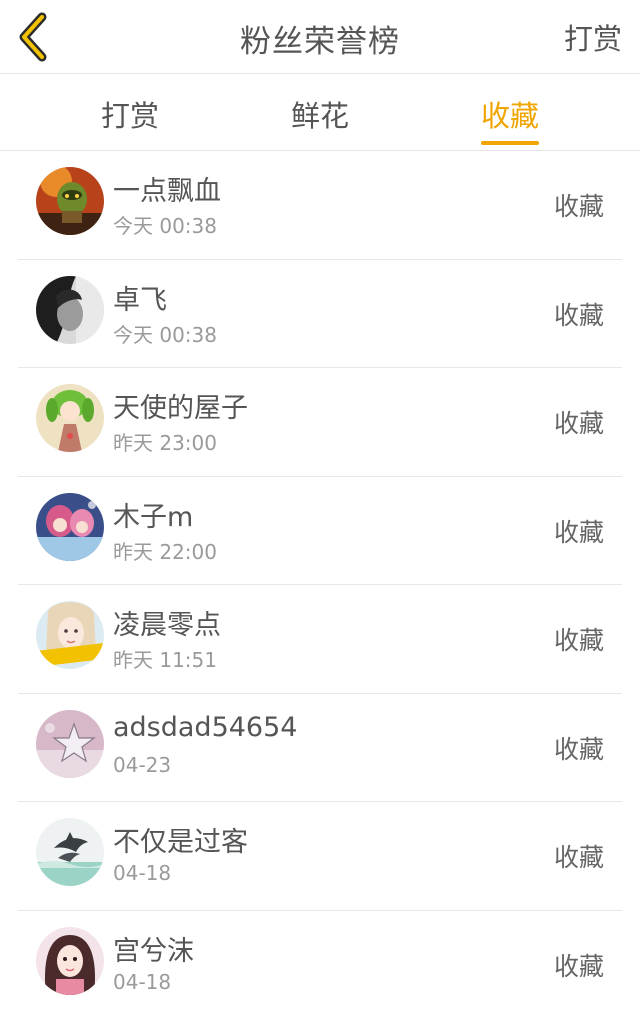  Describe the element at coordinates (129, 116) in the screenshot. I see `tab-label: 打赏` at that location.